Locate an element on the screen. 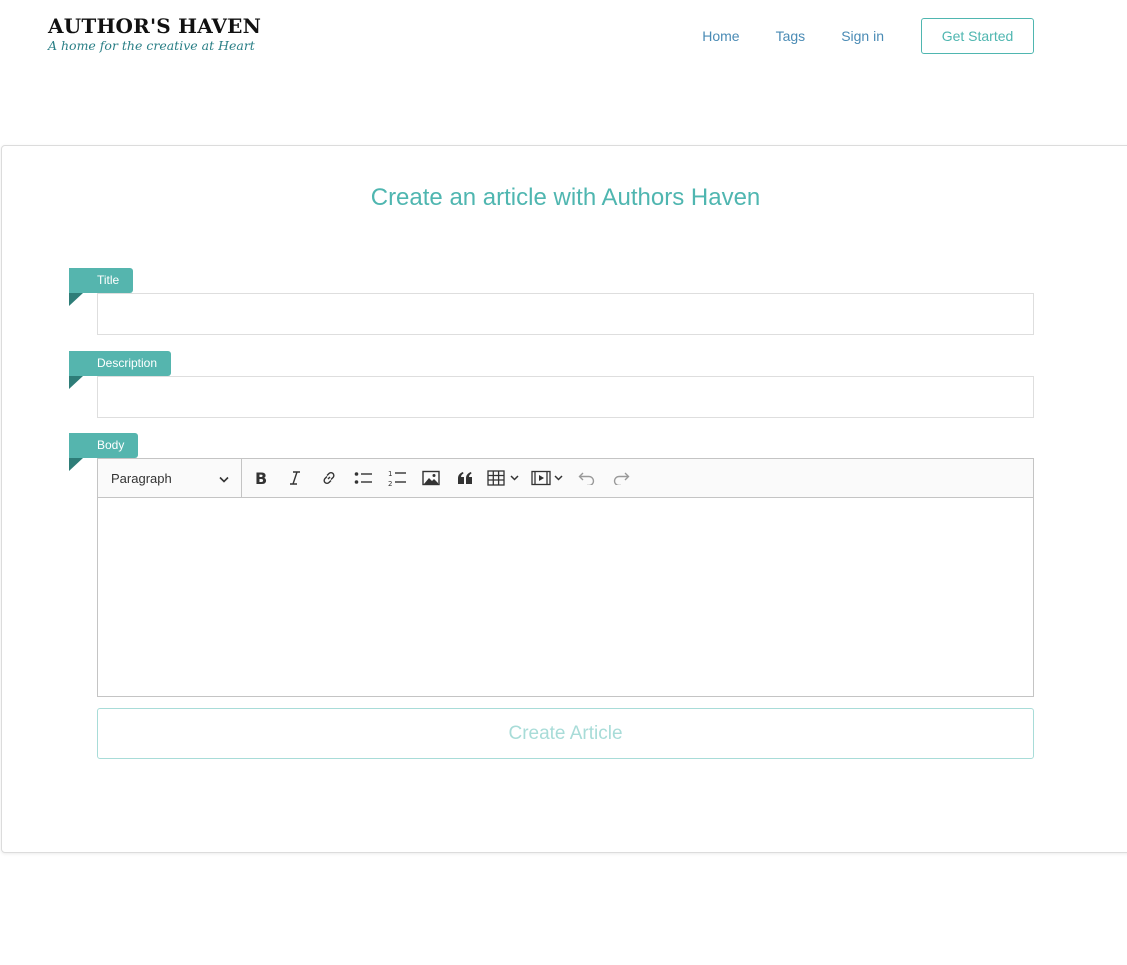 This screenshot has height=965, width=1127. title-input is located at coordinates (565, 314).